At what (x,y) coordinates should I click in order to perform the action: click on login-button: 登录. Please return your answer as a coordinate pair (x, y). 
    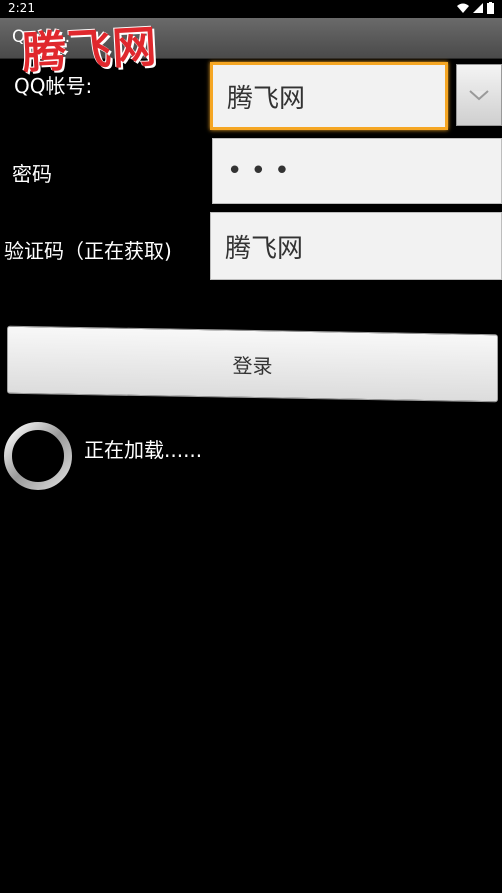
    Looking at the image, I should click on (252, 364).